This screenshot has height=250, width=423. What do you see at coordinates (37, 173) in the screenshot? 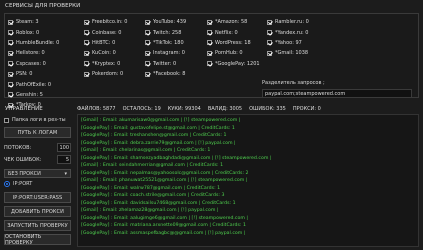
I see `proxy-select: БЕЗ ПРОКСИ ▾` at bounding box center [37, 173].